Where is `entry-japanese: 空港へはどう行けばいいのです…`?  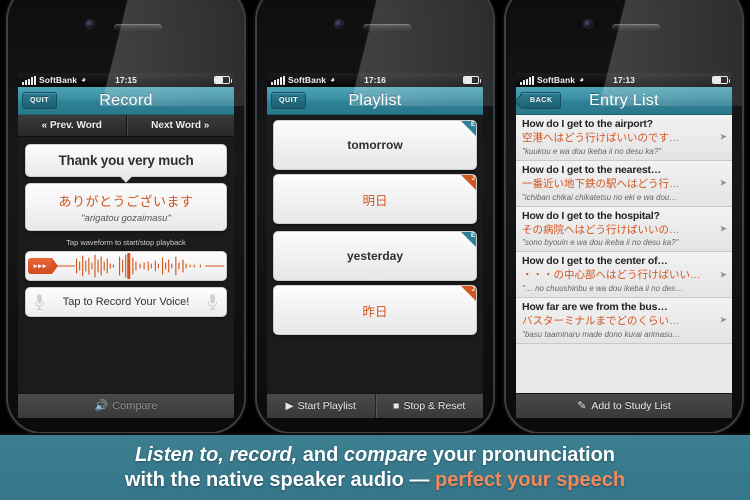 entry-japanese: 空港へはどう行けばいいのです… is located at coordinates (601, 138).